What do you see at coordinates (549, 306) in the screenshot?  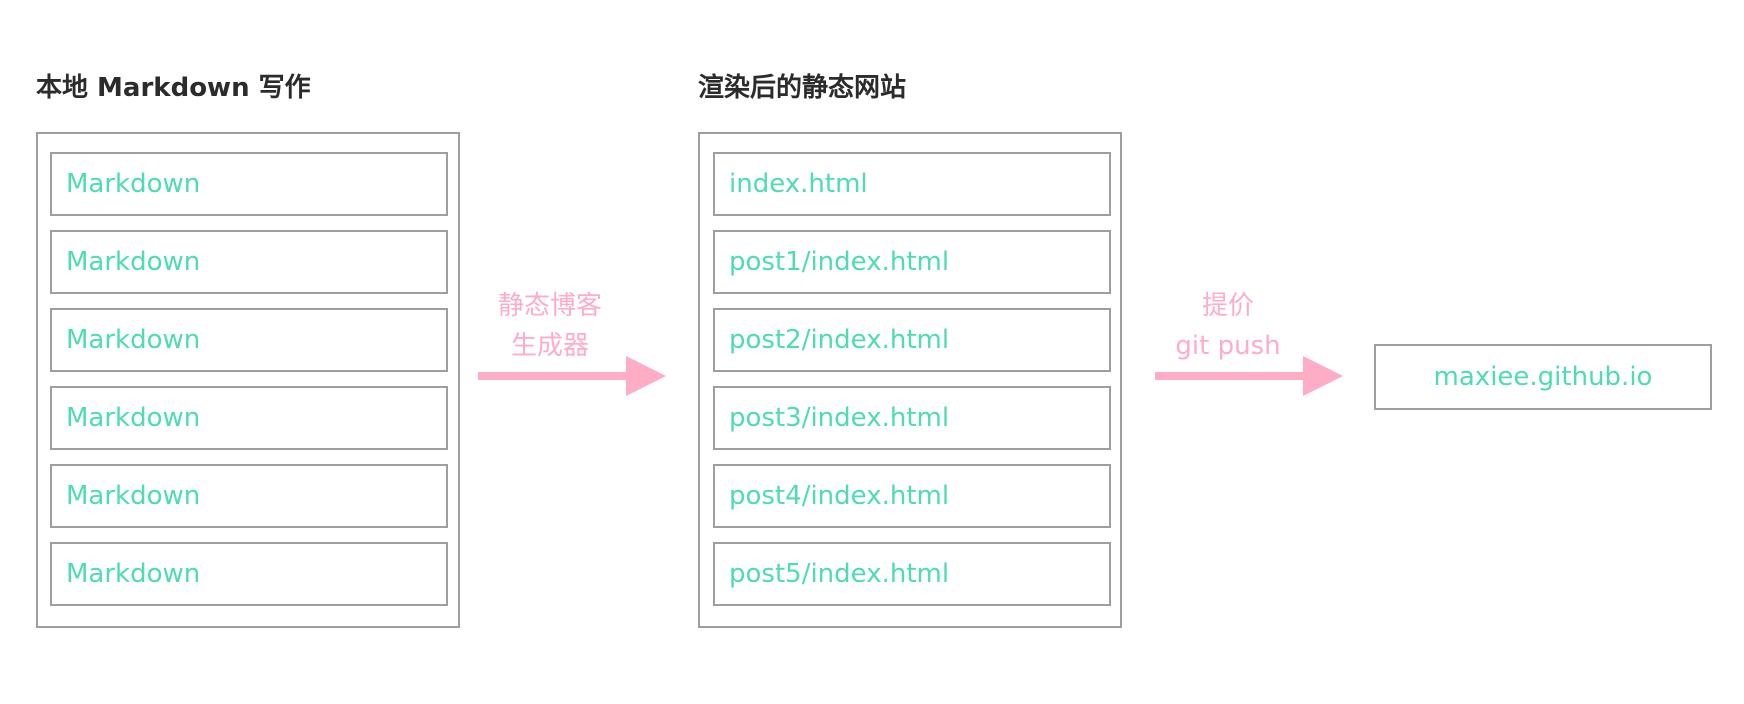 I see `generator-label-line-1: 静态博客` at bounding box center [549, 306].